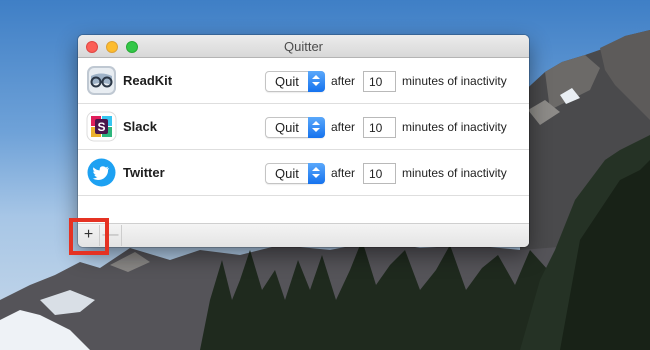 This screenshot has width=650, height=350. What do you see at coordinates (303, 235) in the screenshot?
I see `bottom-toolbar: + —` at bounding box center [303, 235].